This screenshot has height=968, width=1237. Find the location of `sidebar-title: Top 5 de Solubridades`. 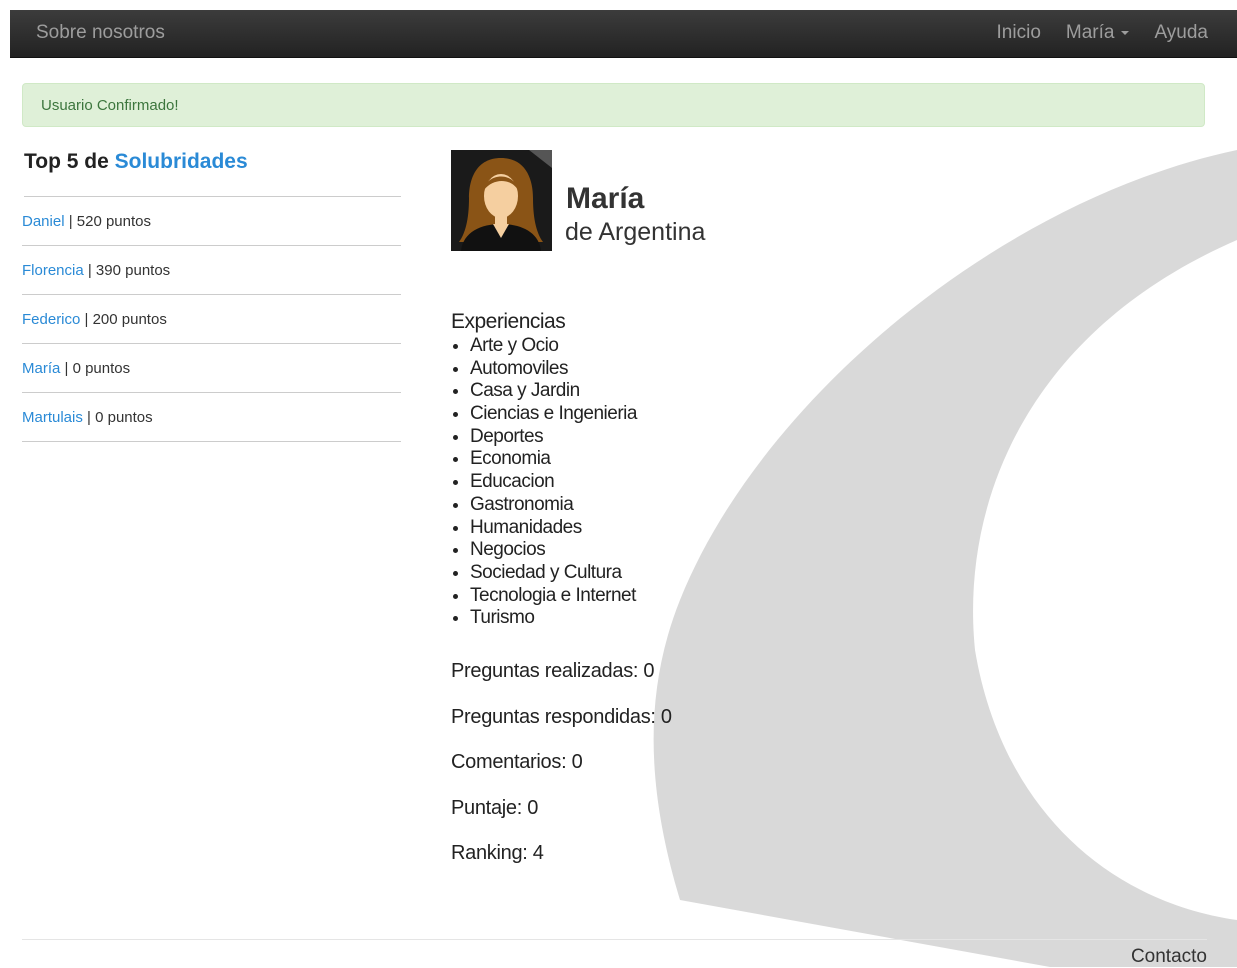

sidebar-title: Top 5 de Solubridades is located at coordinates (212, 172).